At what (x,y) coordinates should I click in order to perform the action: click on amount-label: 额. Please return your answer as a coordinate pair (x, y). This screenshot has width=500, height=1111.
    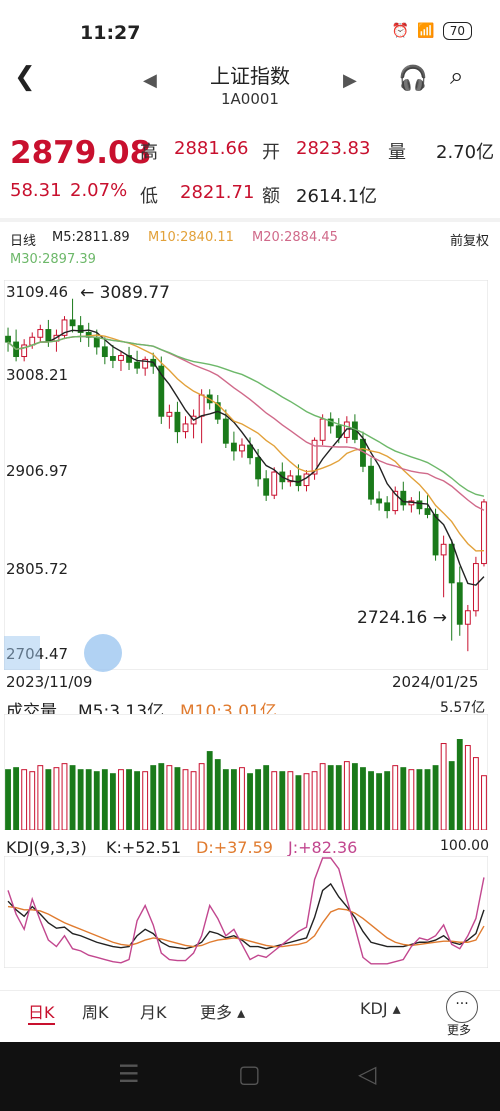
    Looking at the image, I should click on (271, 196).